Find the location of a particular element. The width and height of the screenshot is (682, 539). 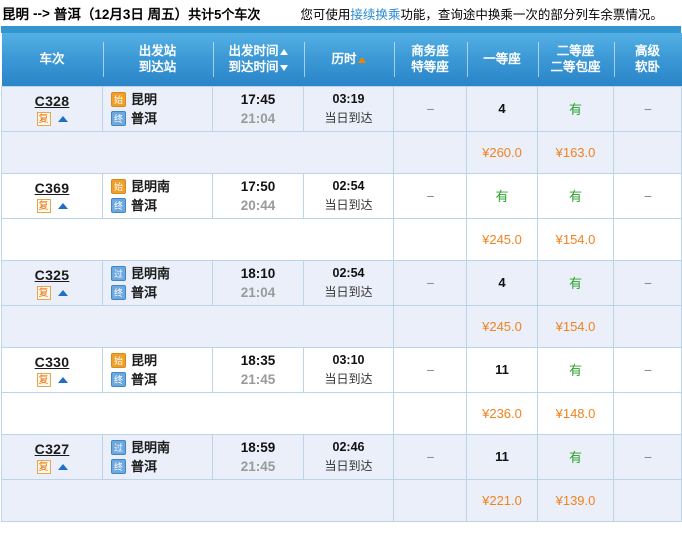

time-cell: 17:45 21:04 is located at coordinates (258, 108).